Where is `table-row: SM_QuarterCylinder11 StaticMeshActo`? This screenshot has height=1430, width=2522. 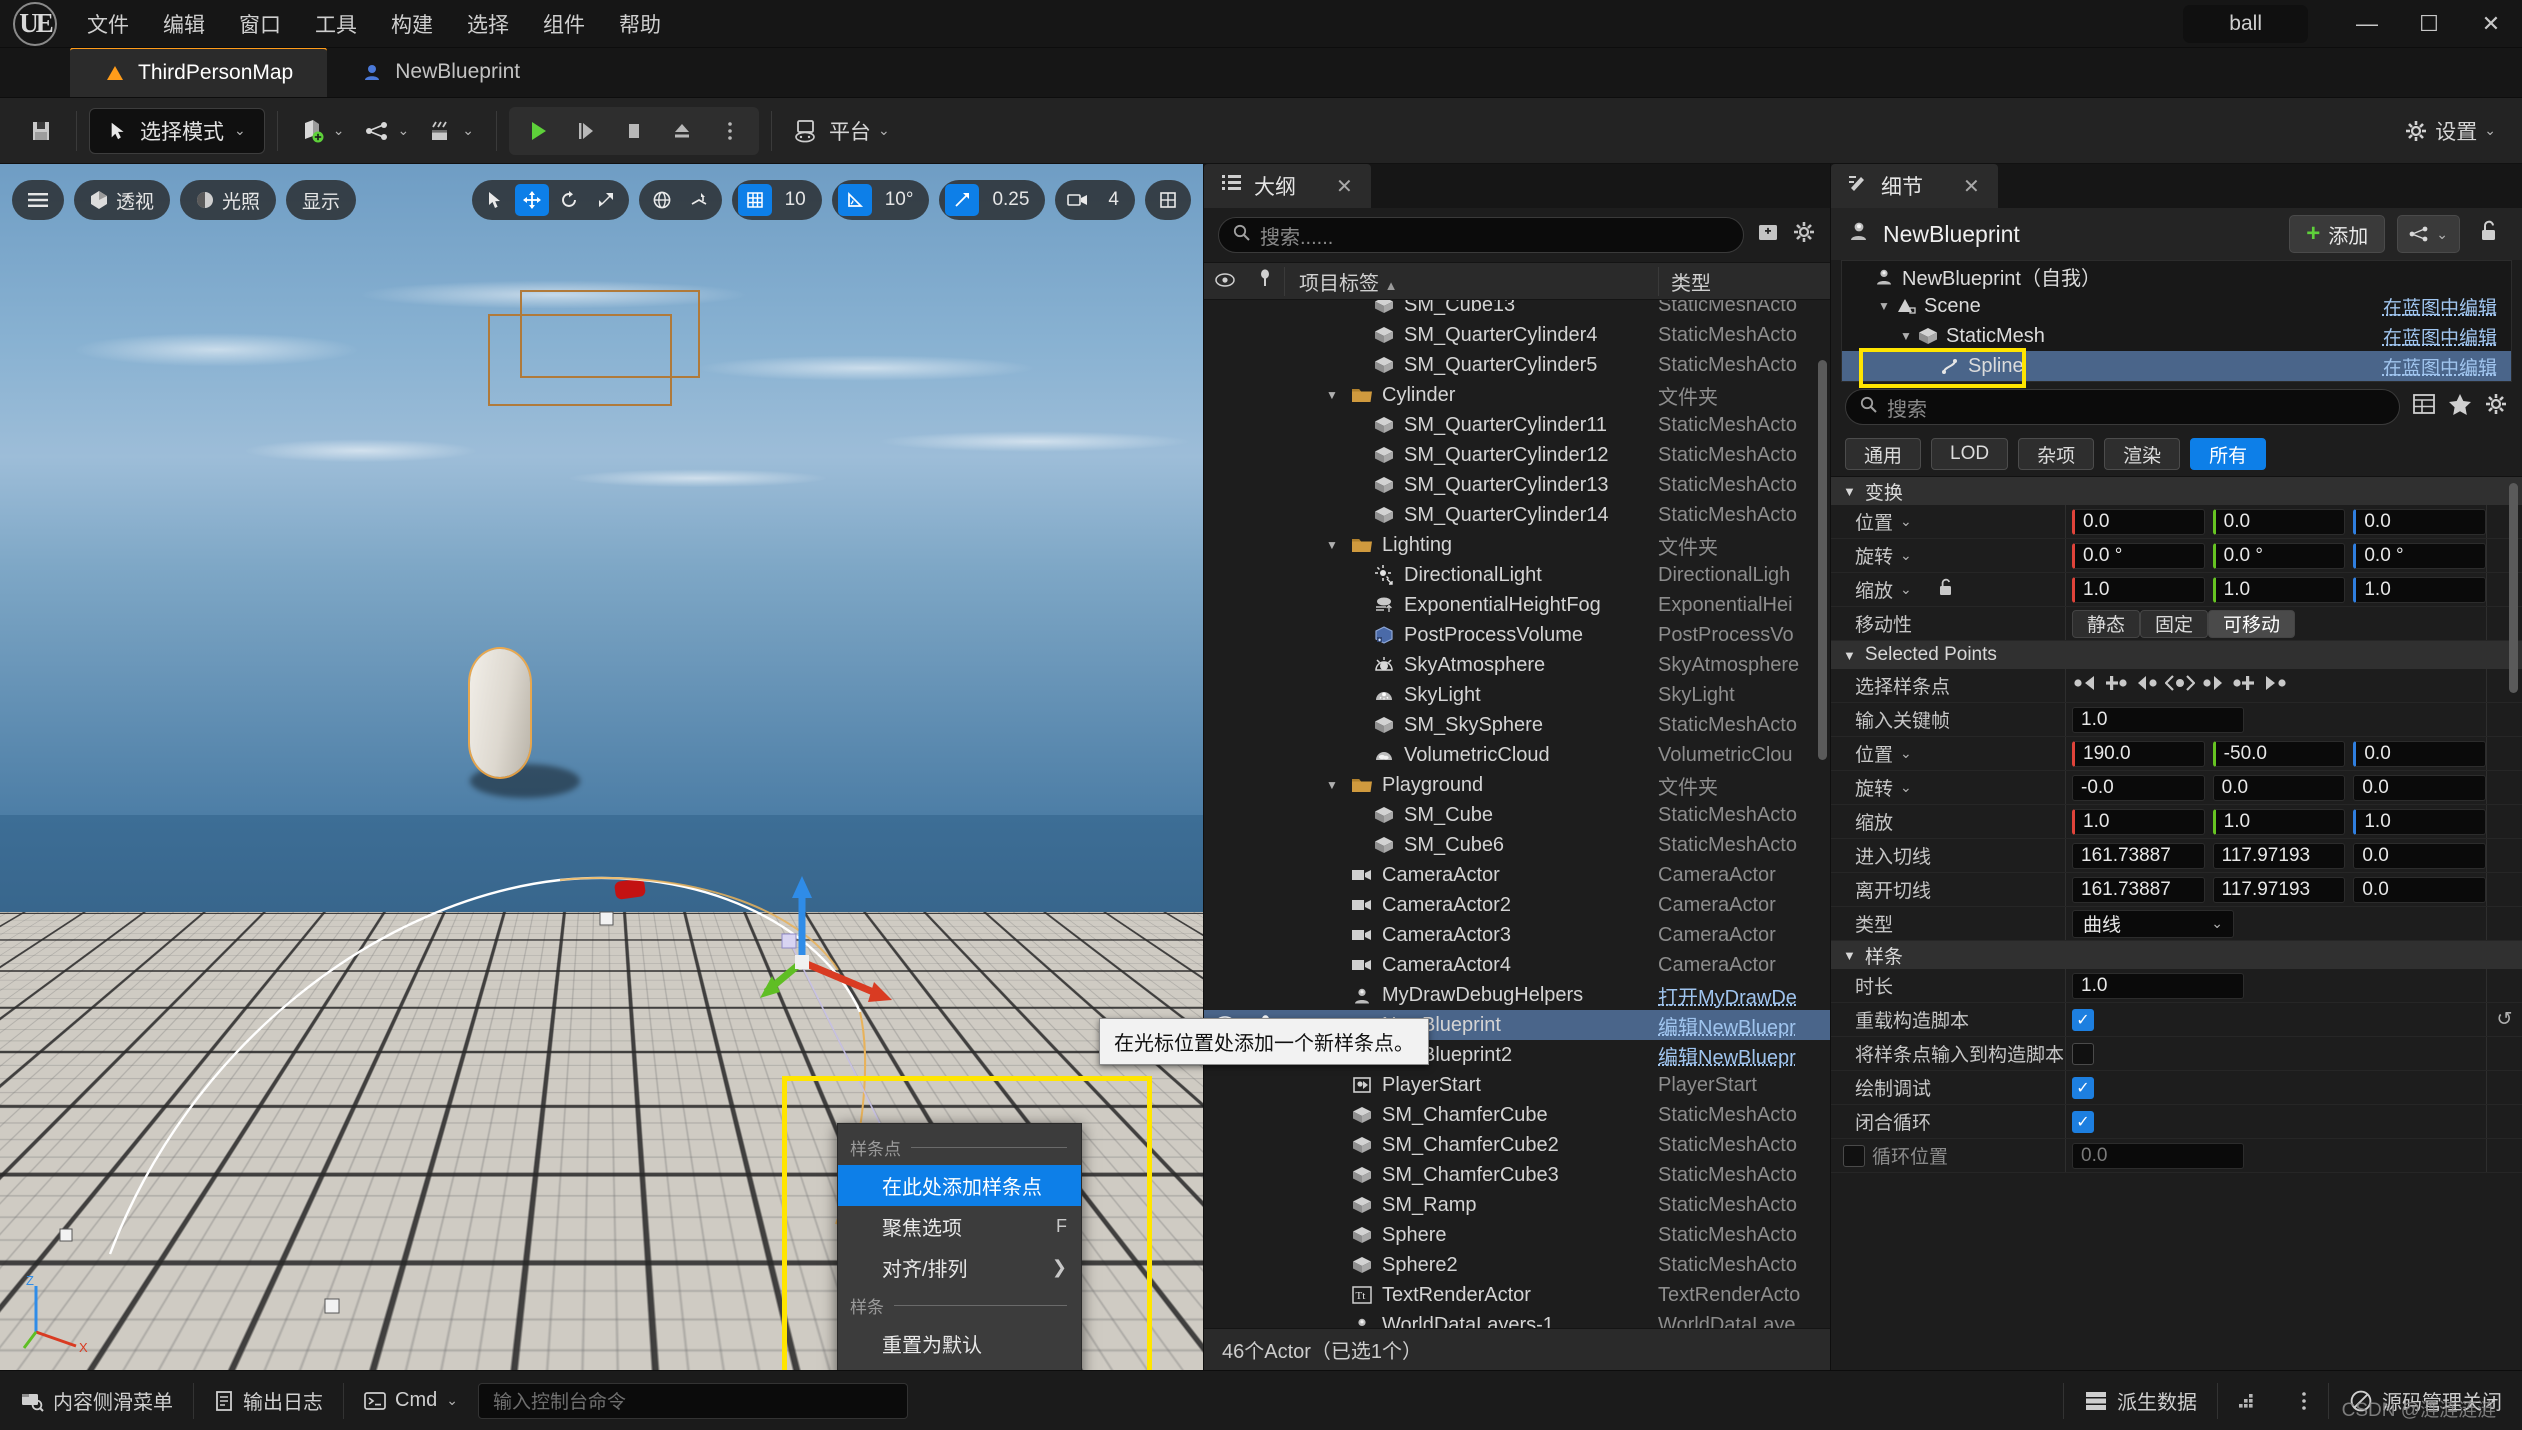 table-row: SM_QuarterCylinder11 StaticMeshActo is located at coordinates (1517, 425).